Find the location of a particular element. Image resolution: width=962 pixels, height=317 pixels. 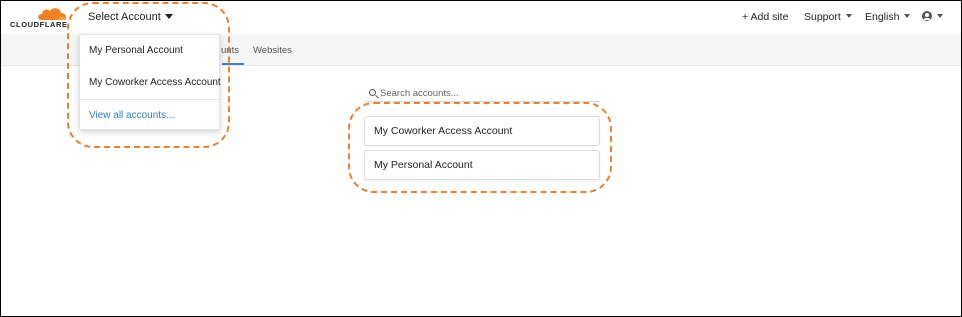

select-account-label: Select Account is located at coordinates (124, 17).